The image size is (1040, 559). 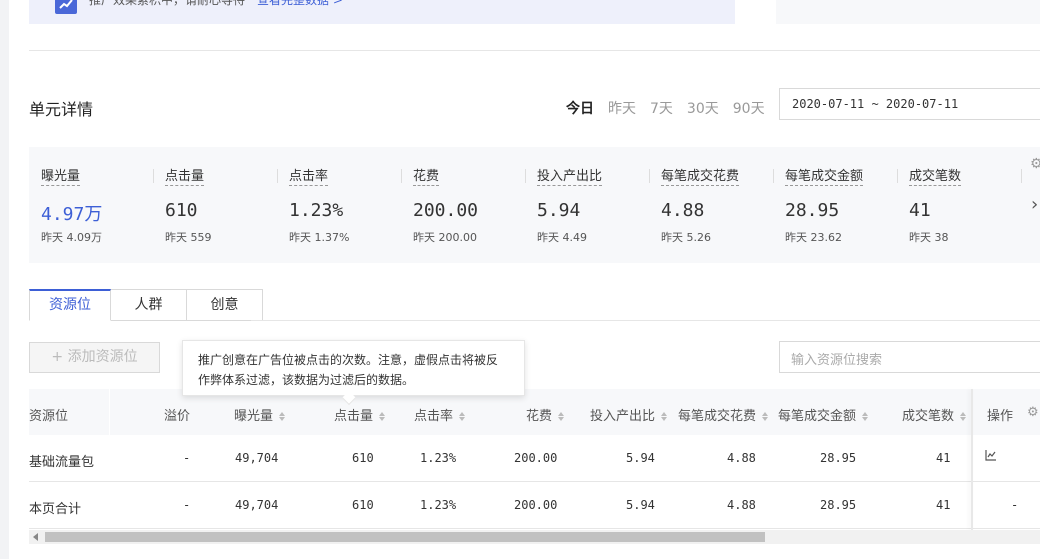 I want to click on tab-creative: 创意, so click(x=225, y=305).